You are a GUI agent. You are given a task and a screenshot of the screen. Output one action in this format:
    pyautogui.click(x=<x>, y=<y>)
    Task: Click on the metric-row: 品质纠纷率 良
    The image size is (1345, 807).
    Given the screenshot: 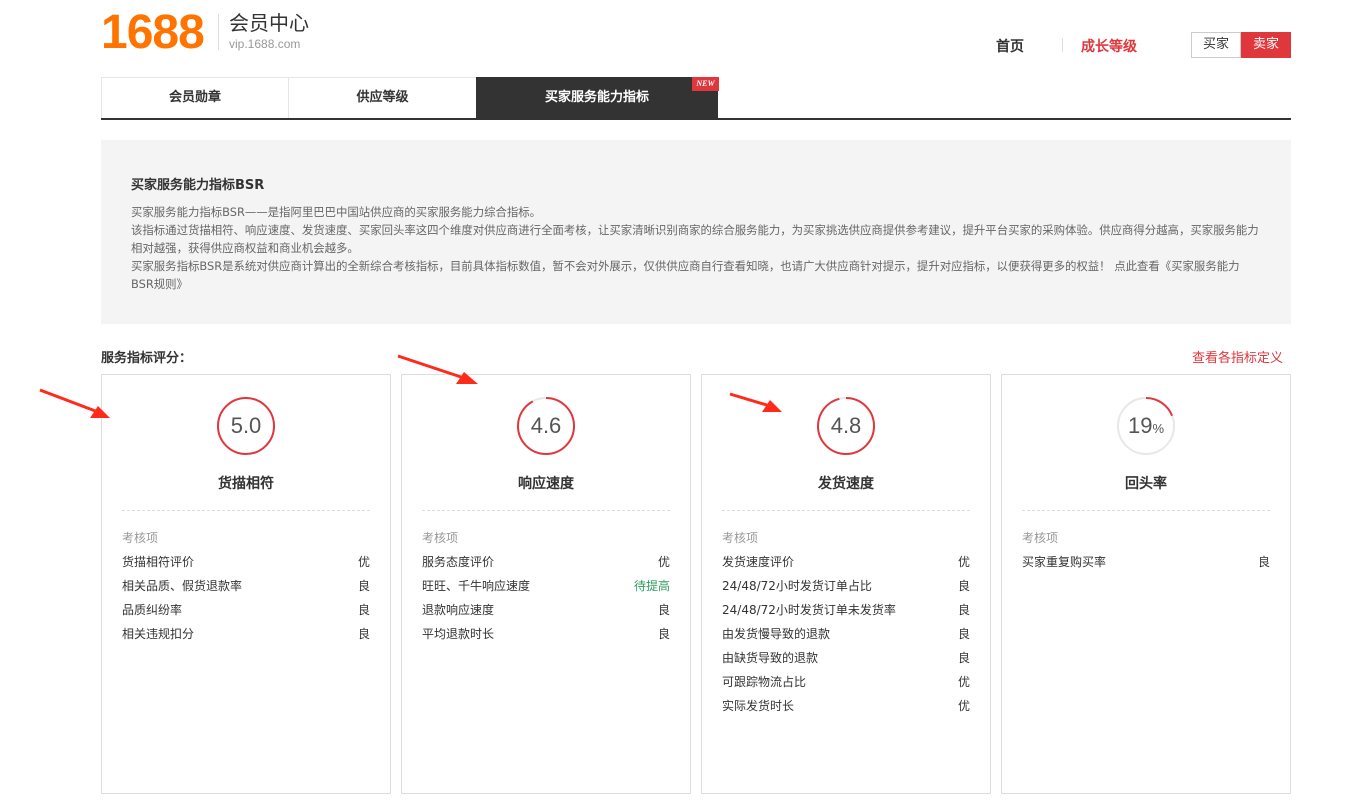 What is the action you would take?
    pyautogui.click(x=246, y=613)
    